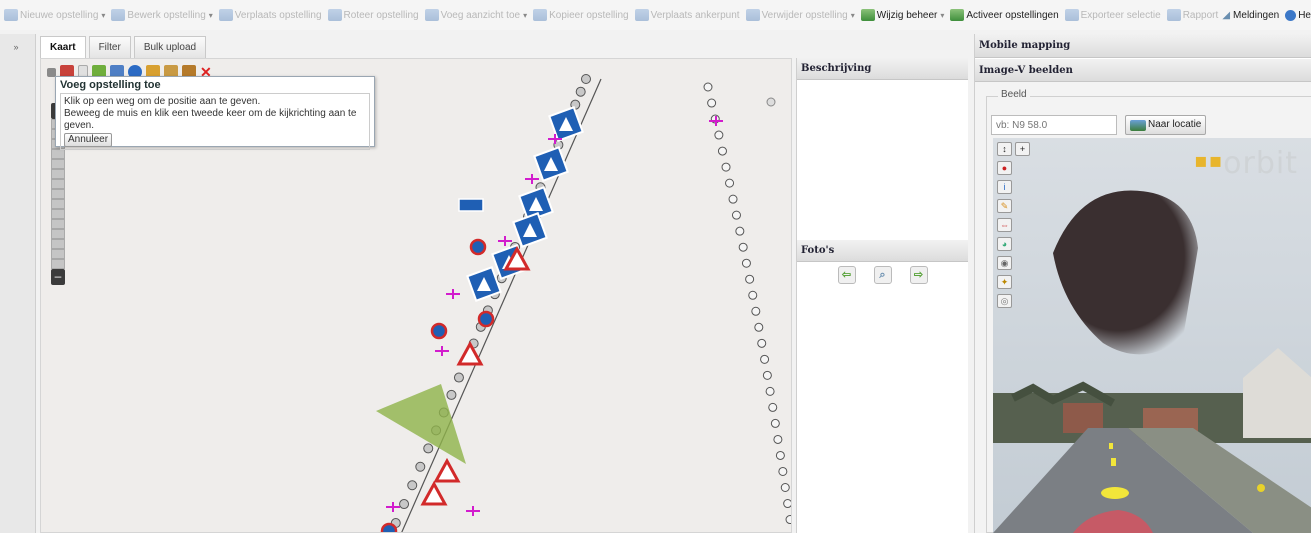 Image resolution: width=1311 pixels, height=533 pixels. Describe the element at coordinates (804, 15) in the screenshot. I see `toolbar-item-label: Verwijder opstelling` at that location.